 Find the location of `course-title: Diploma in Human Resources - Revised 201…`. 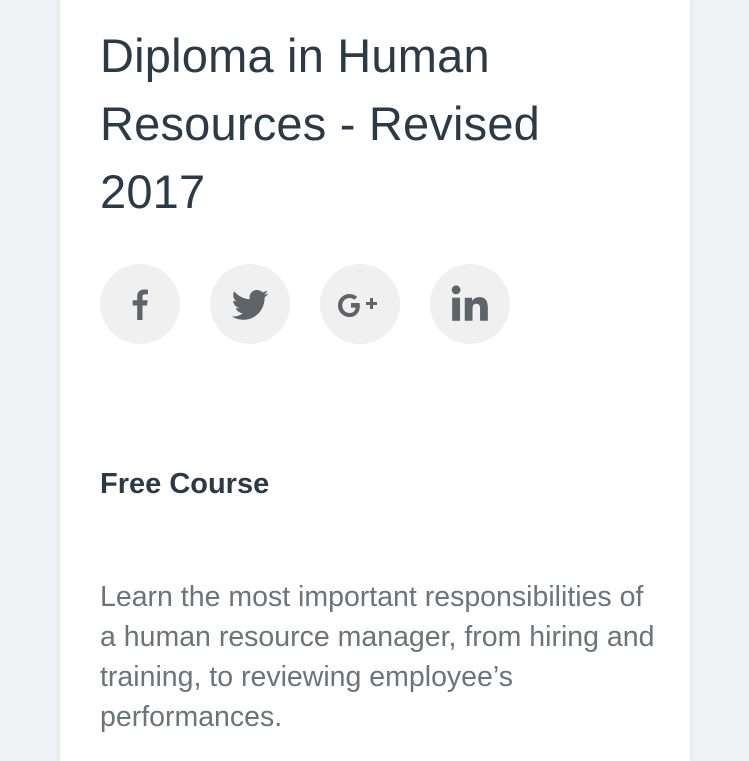

course-title: Diploma in Human Resources - Revised 201… is located at coordinates (320, 123).